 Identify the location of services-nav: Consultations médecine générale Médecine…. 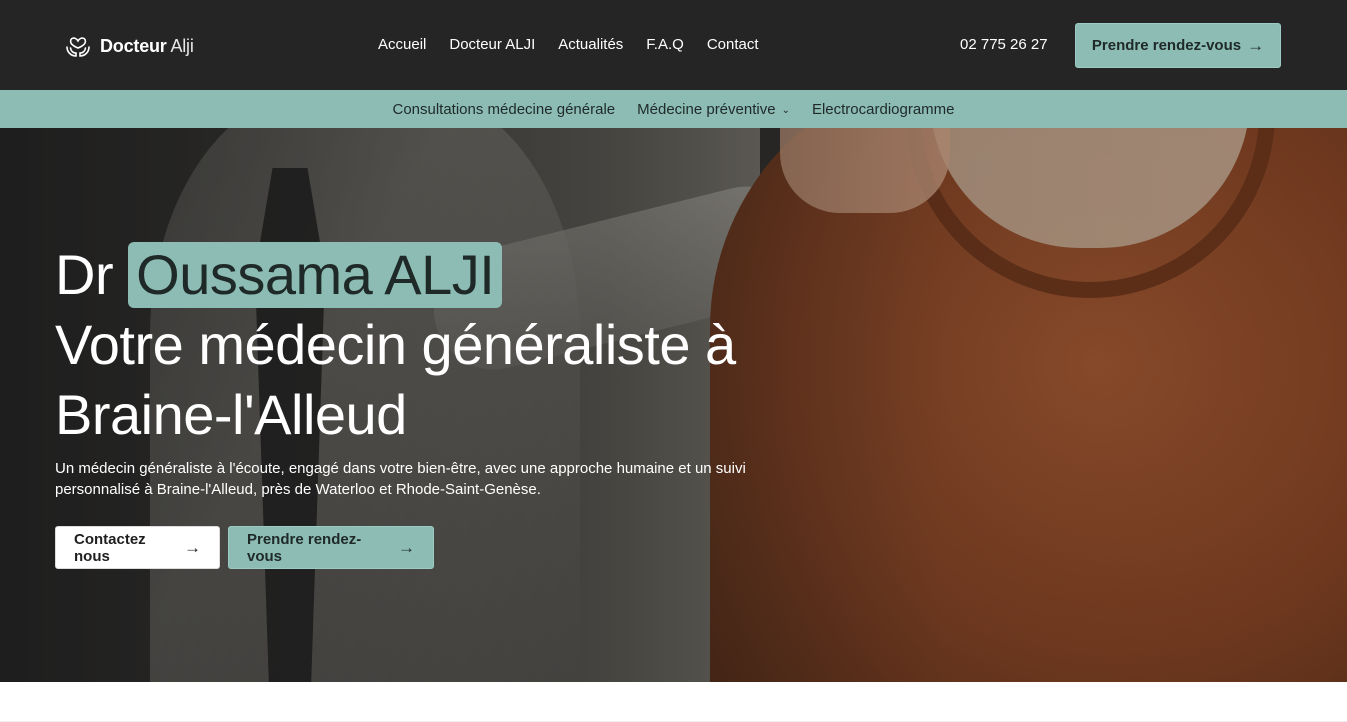
(673, 109).